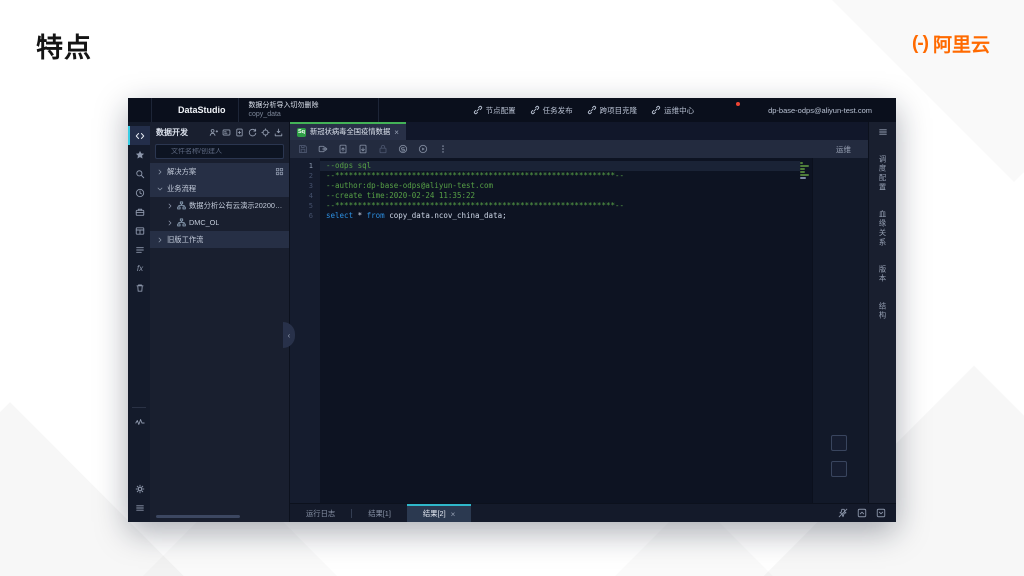  What do you see at coordinates (883, 274) in the screenshot?
I see `rail-item: 版本` at bounding box center [883, 274].